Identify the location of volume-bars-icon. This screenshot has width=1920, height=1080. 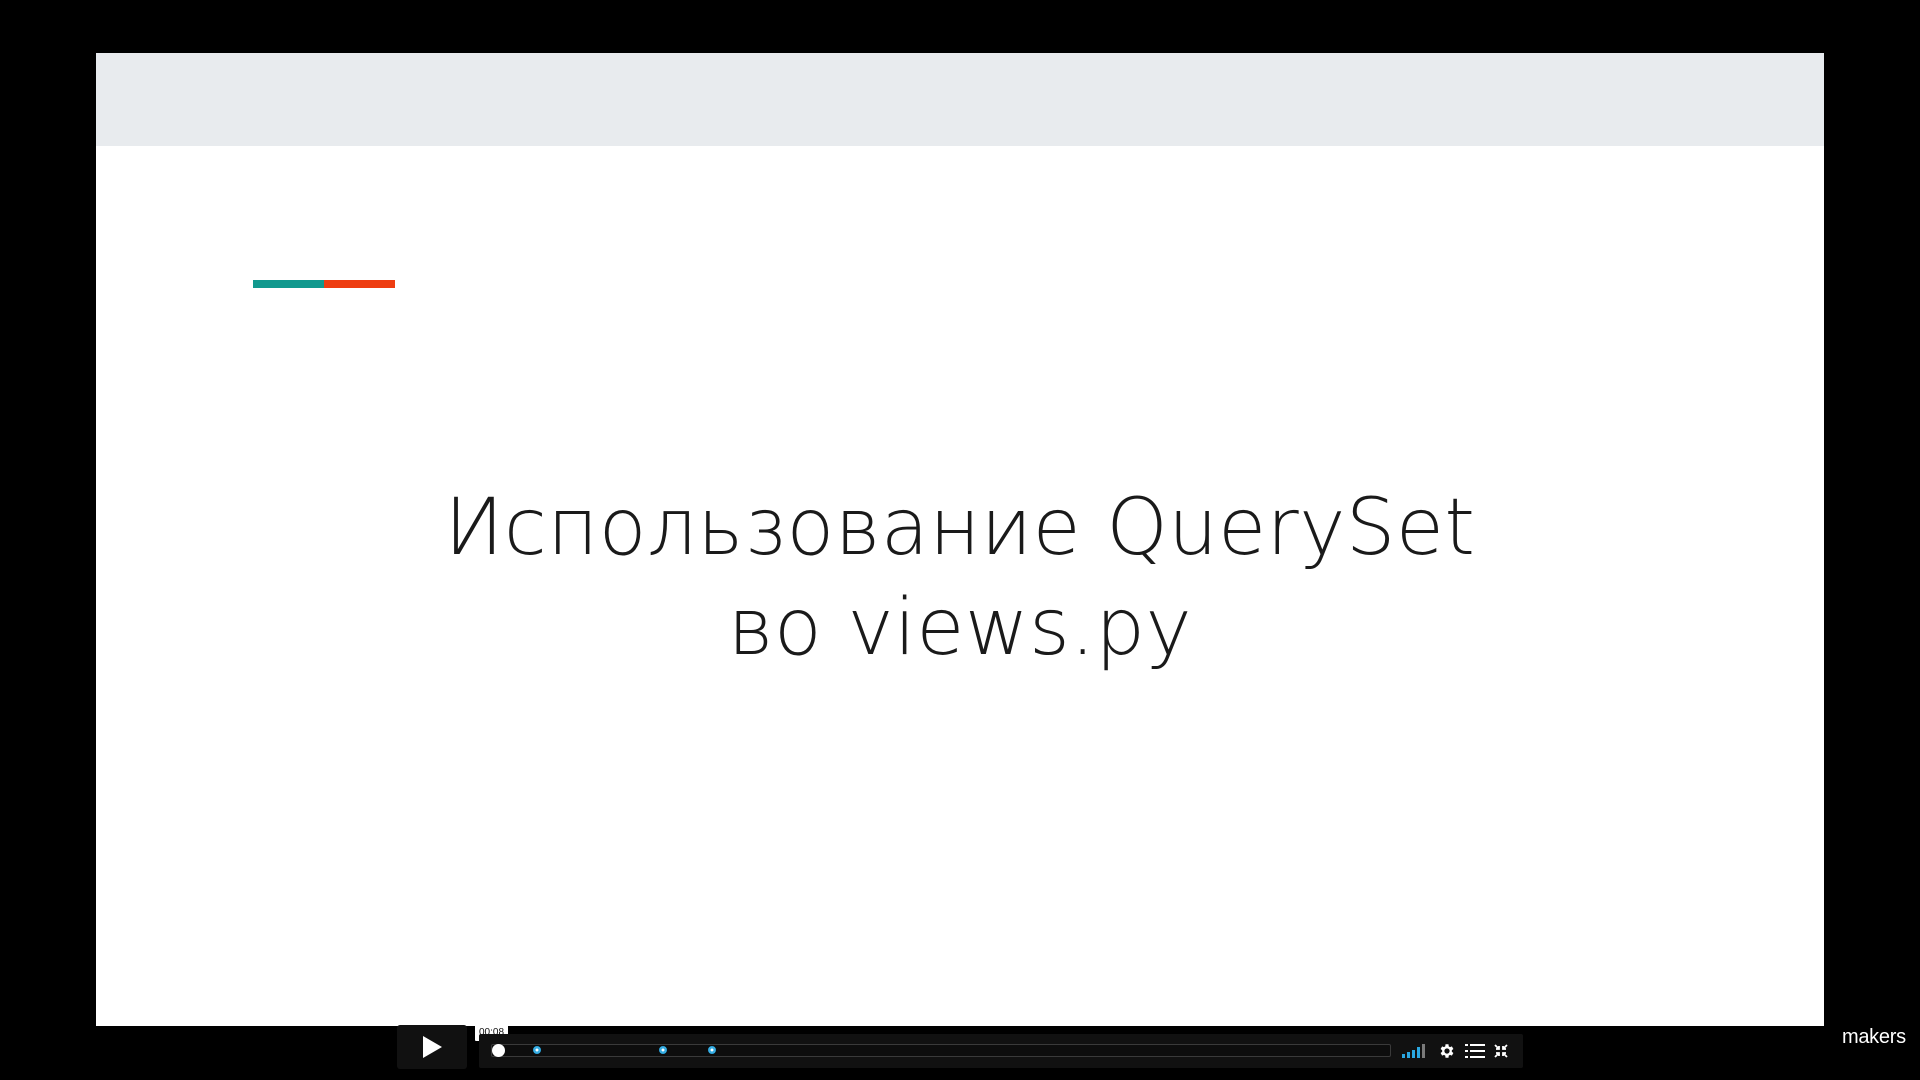
(1415, 1051).